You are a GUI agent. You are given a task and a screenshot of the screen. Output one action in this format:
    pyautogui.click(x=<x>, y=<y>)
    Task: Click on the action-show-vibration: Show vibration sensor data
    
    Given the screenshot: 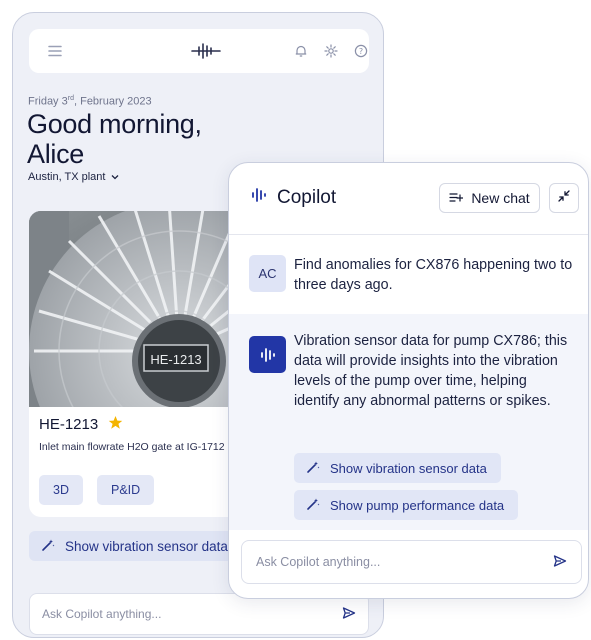 What is the action you would take?
    pyautogui.click(x=397, y=468)
    